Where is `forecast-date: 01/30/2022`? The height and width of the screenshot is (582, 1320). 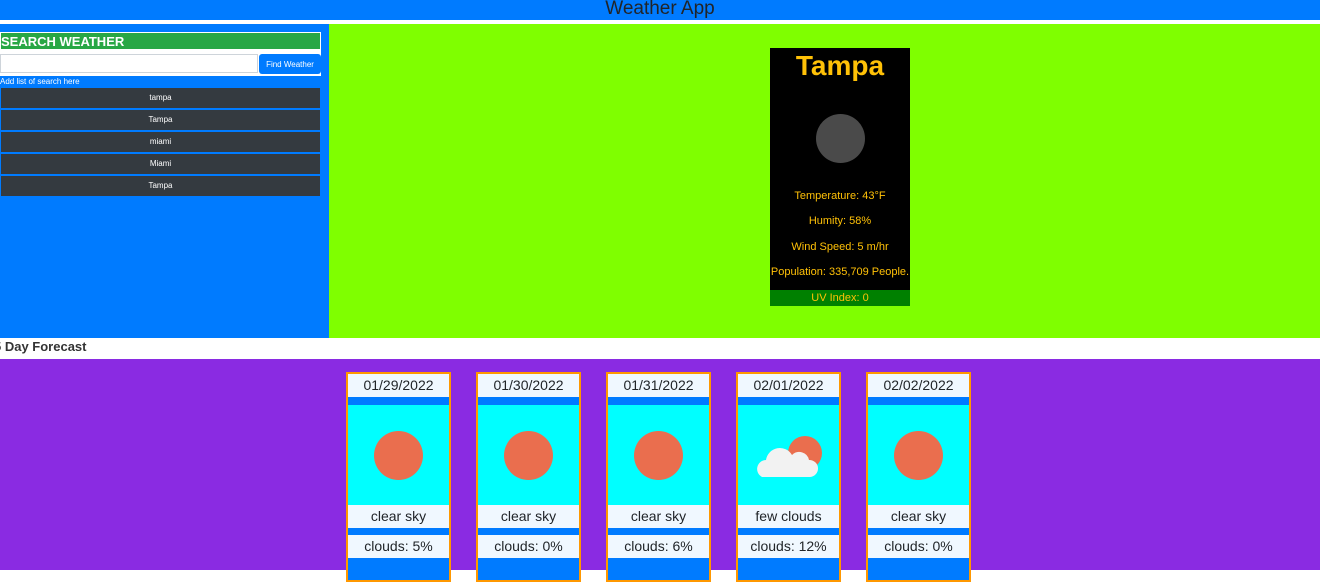 forecast-date: 01/30/2022 is located at coordinates (528, 385).